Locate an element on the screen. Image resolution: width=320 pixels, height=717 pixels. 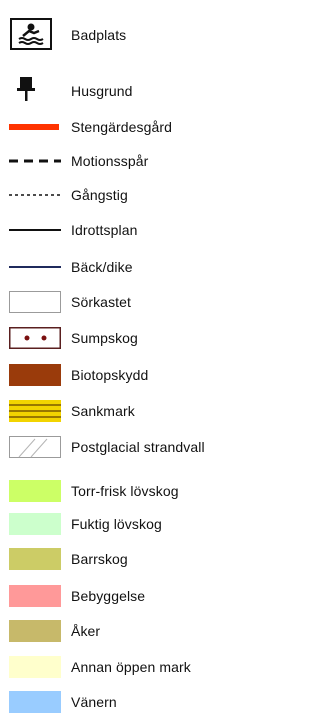
legend-row-motionsspar: Motionsspår is located at coordinates (126, 161).